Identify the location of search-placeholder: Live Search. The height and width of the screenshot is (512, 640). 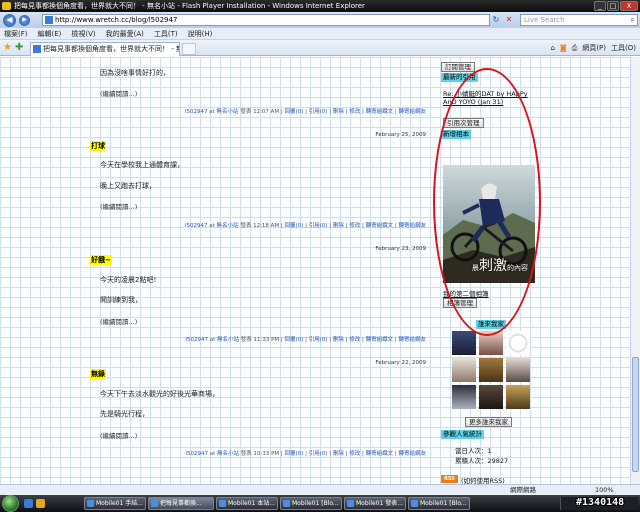
(544, 20).